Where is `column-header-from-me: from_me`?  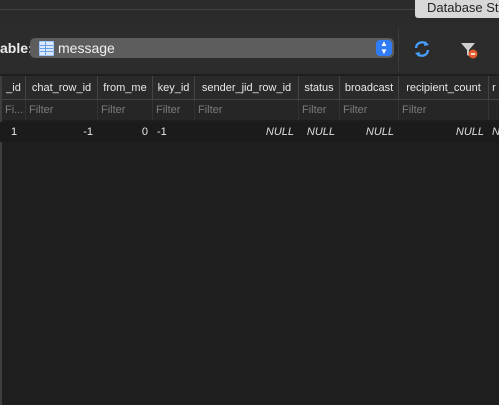 column-header-from-me: from_me is located at coordinates (125, 88).